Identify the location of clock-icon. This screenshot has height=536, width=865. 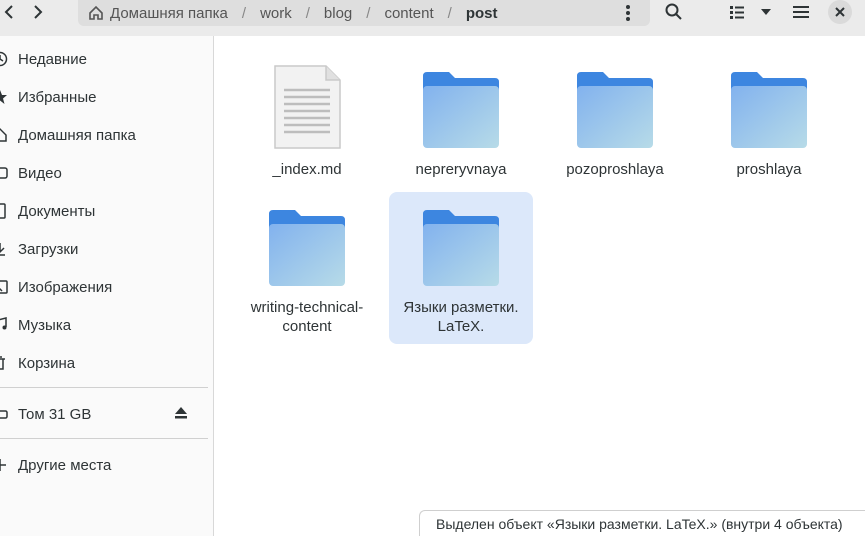
(4, 59).